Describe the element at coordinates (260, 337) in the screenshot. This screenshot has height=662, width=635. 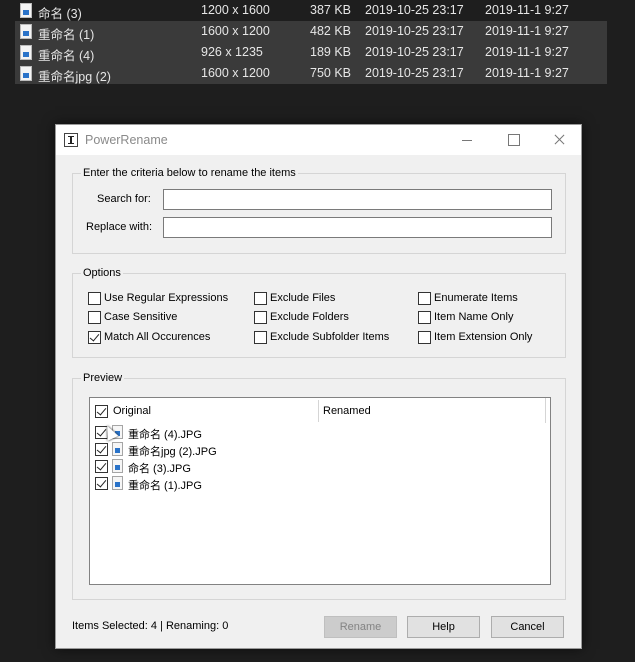
I see `exclude-subfolder-checkbox` at that location.